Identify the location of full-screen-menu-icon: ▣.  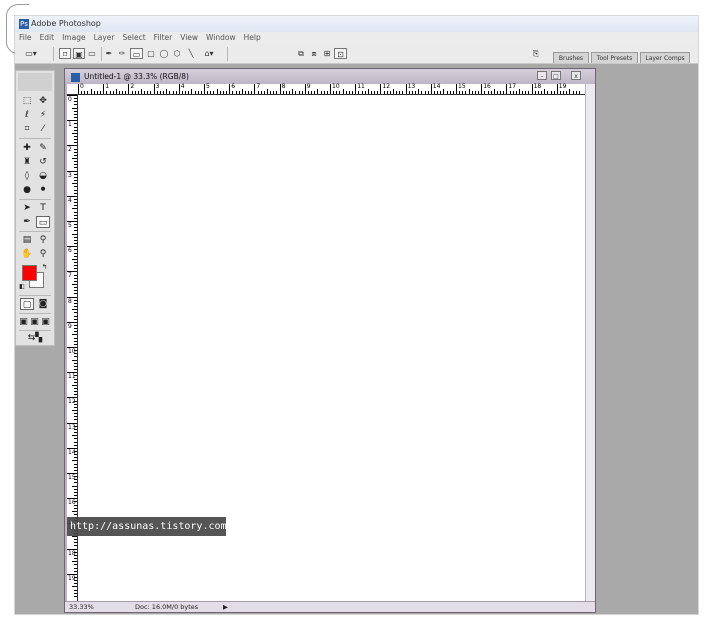
(34, 322).